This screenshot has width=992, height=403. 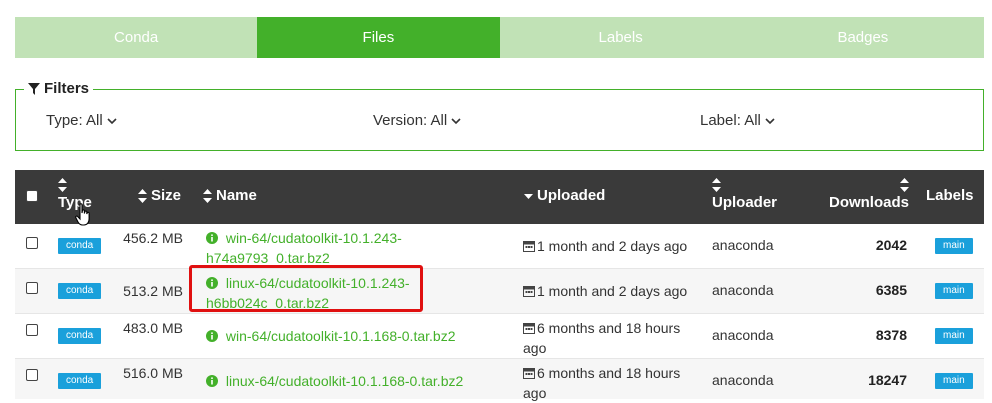 I want to click on header-size: Size, so click(x=159, y=195).